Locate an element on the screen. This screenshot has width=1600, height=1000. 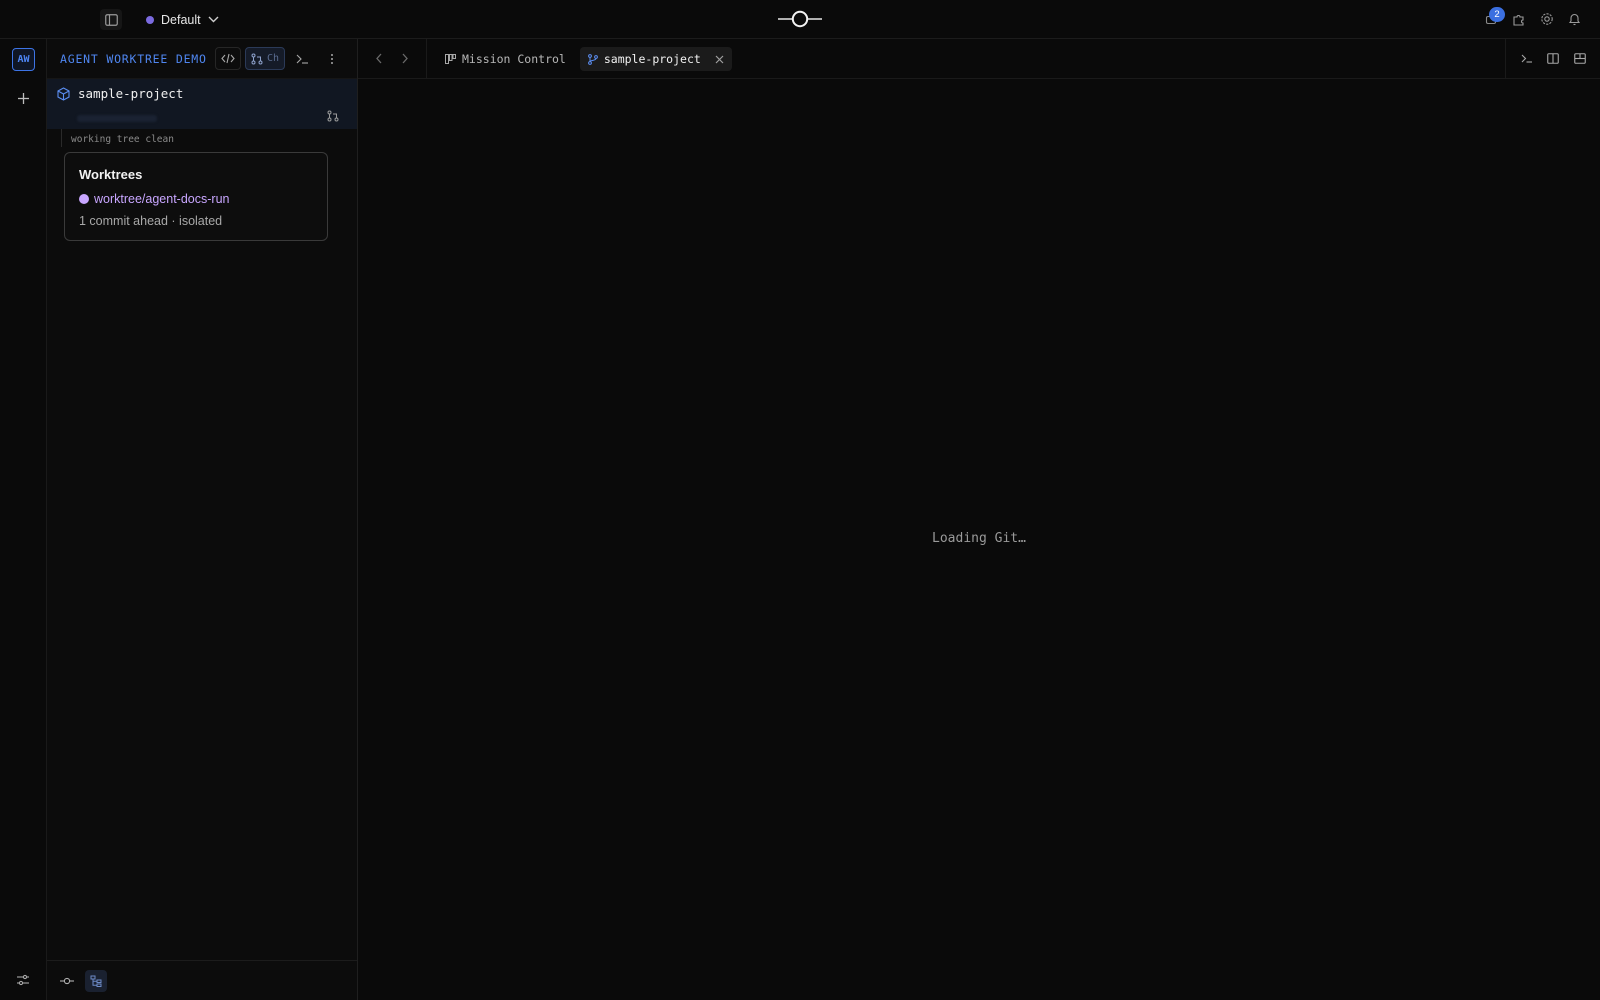
changes-view-button: Ch is located at coordinates (264, 58).